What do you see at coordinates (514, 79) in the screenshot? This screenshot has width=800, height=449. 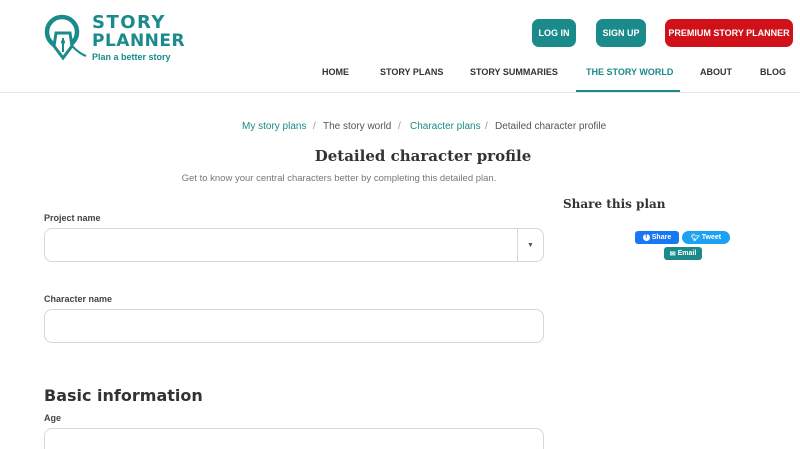 I see `nav-story-summaries: STORY SUMMARIES` at bounding box center [514, 79].